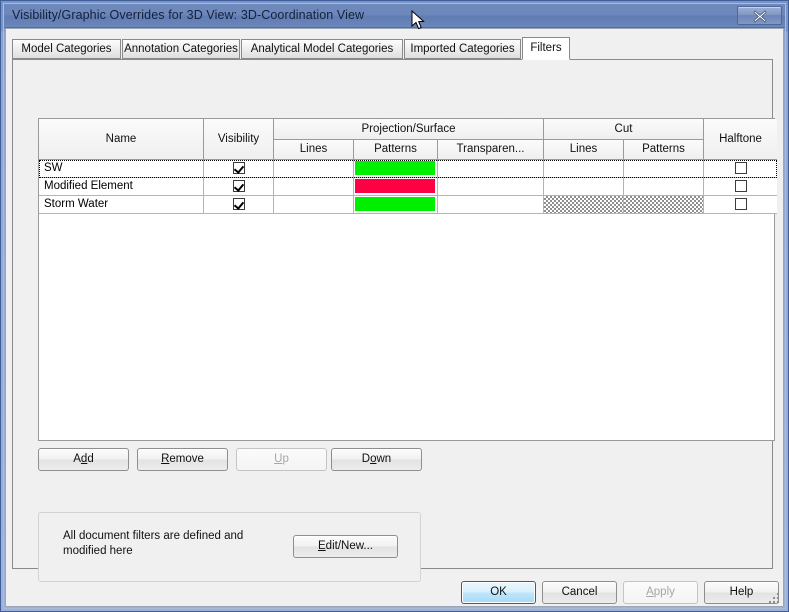  Describe the element at coordinates (498, 592) in the screenshot. I see `ok-button: OK` at that location.